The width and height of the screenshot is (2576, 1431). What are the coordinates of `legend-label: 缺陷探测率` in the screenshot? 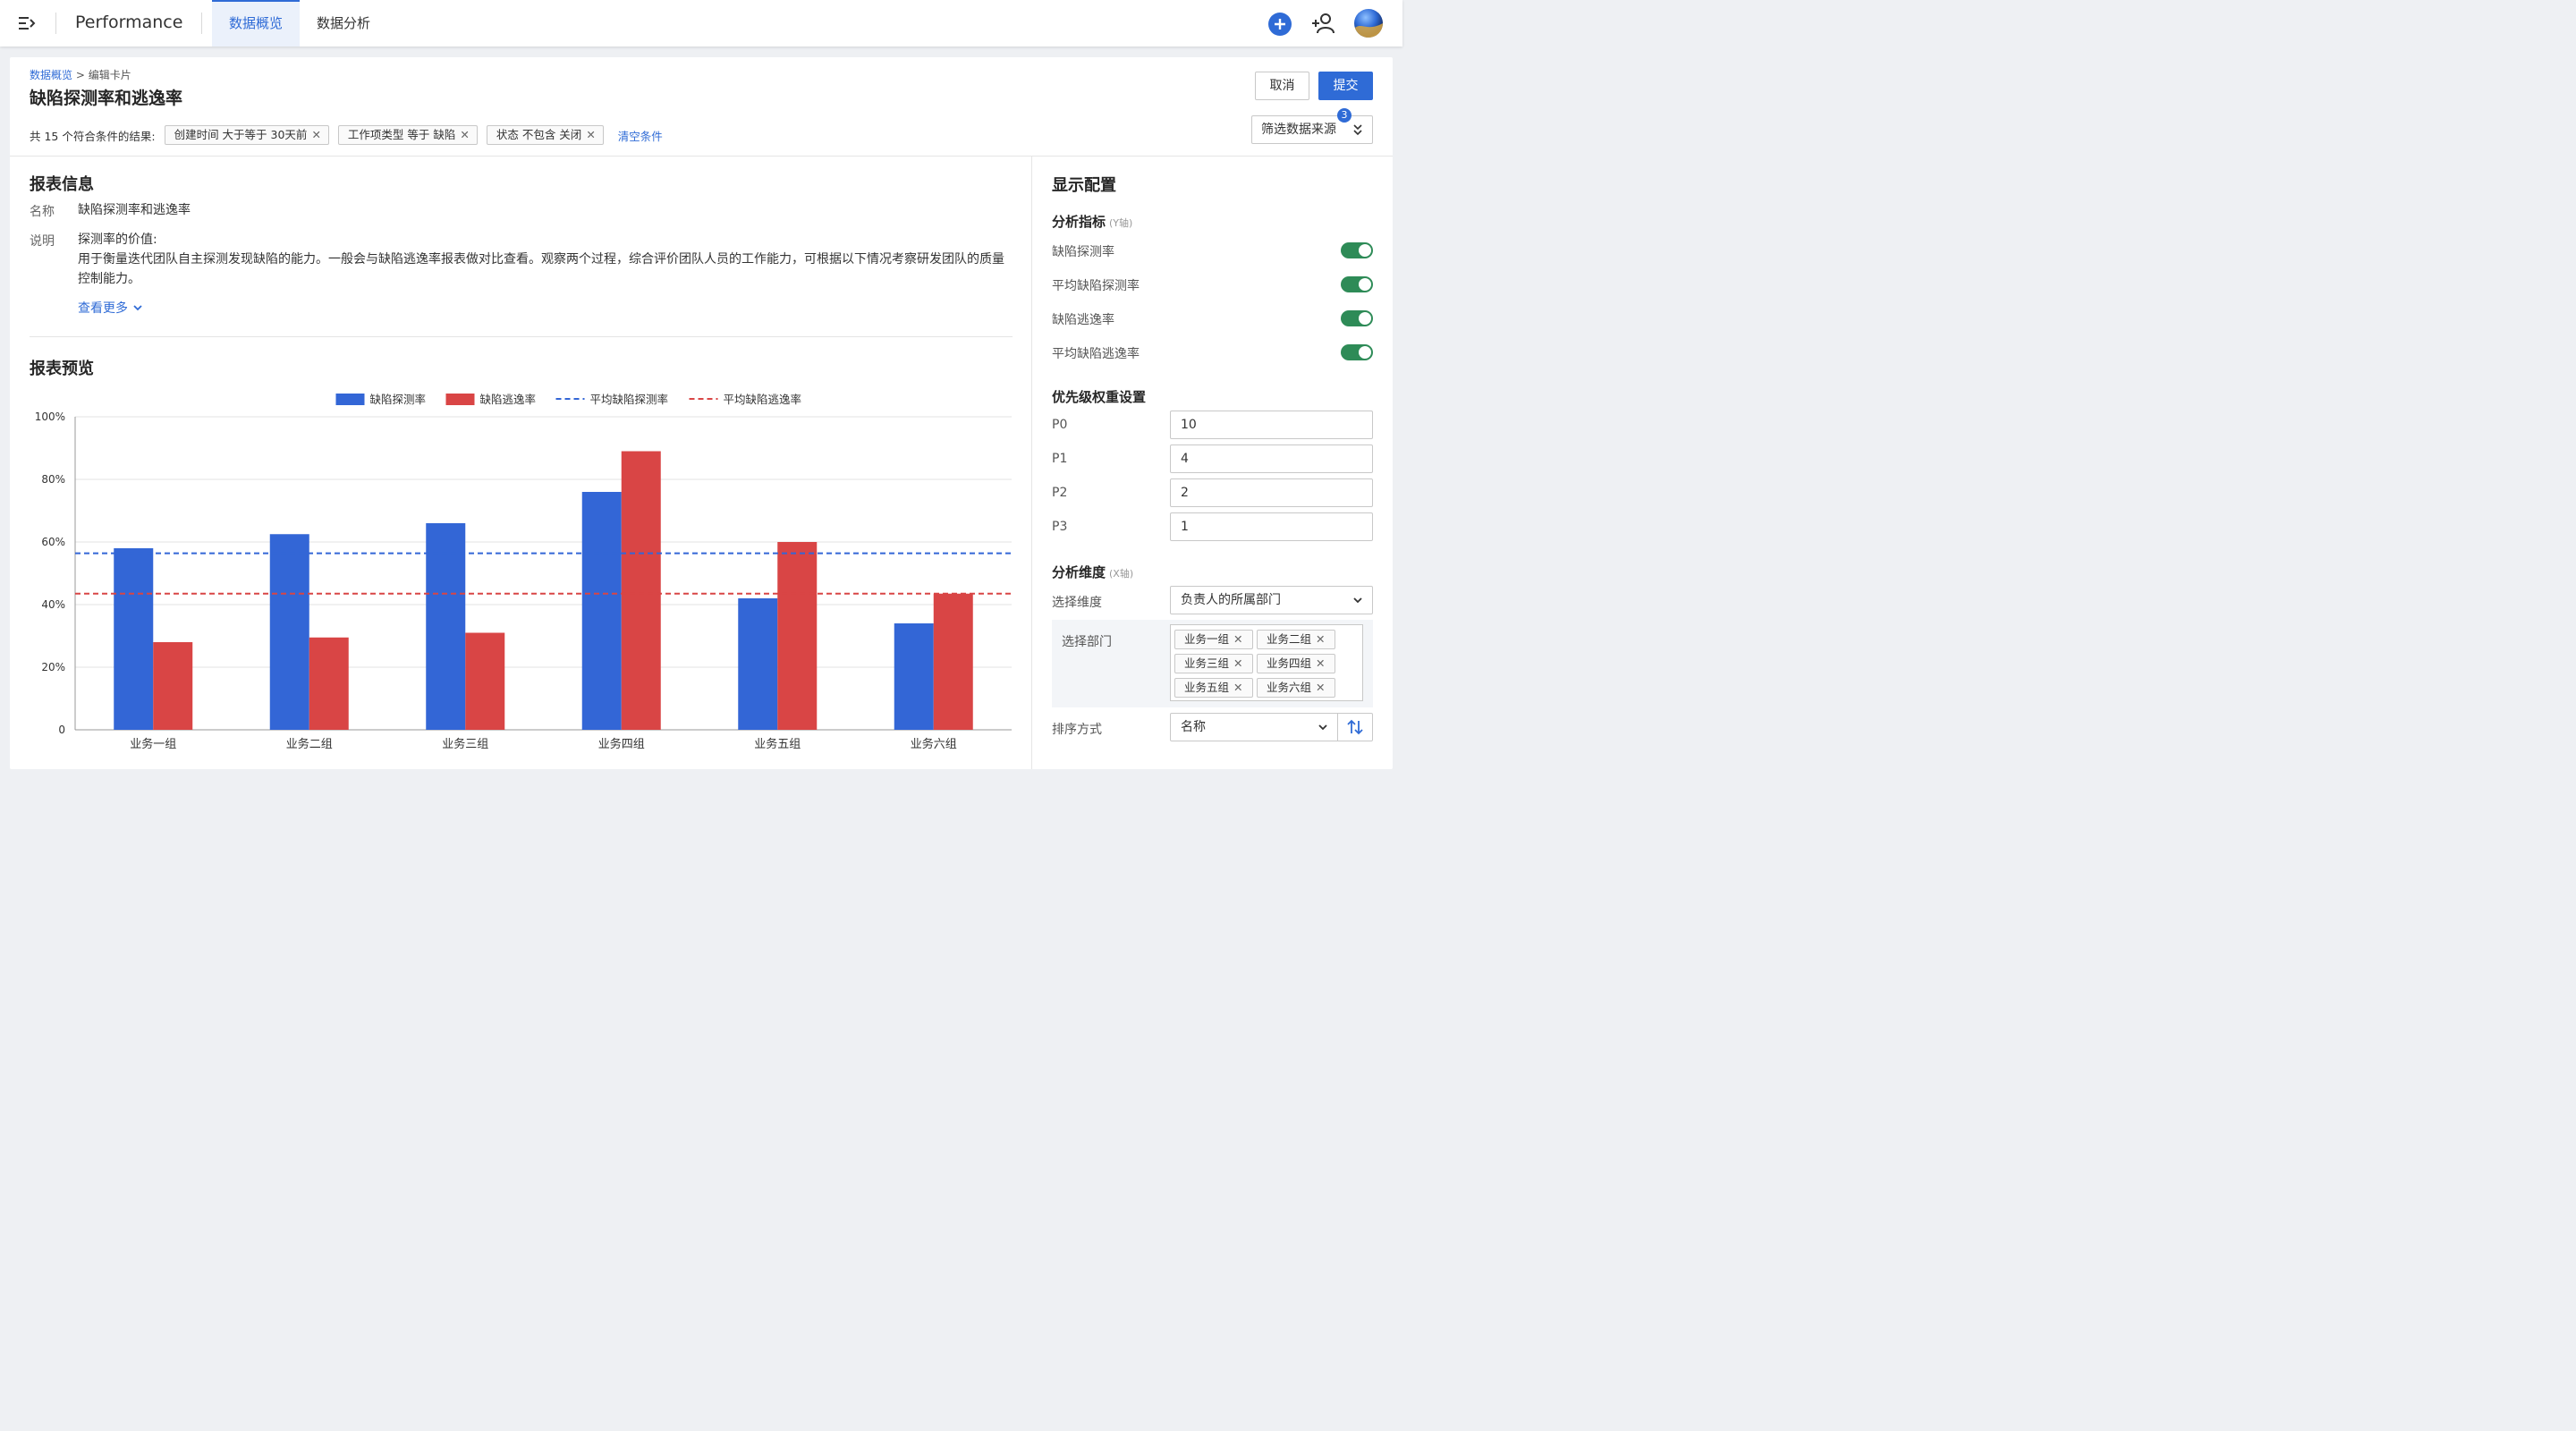 It's located at (398, 400).